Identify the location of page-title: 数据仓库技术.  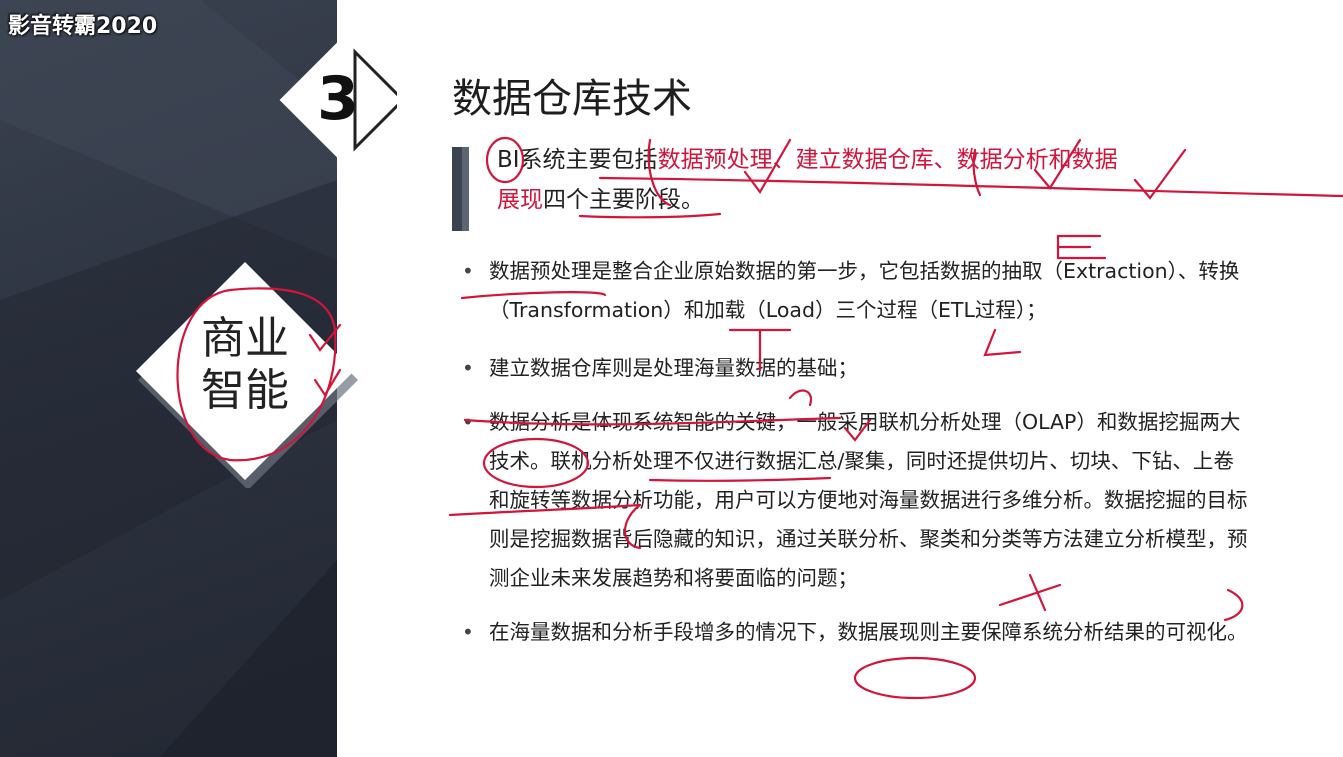
(572, 99).